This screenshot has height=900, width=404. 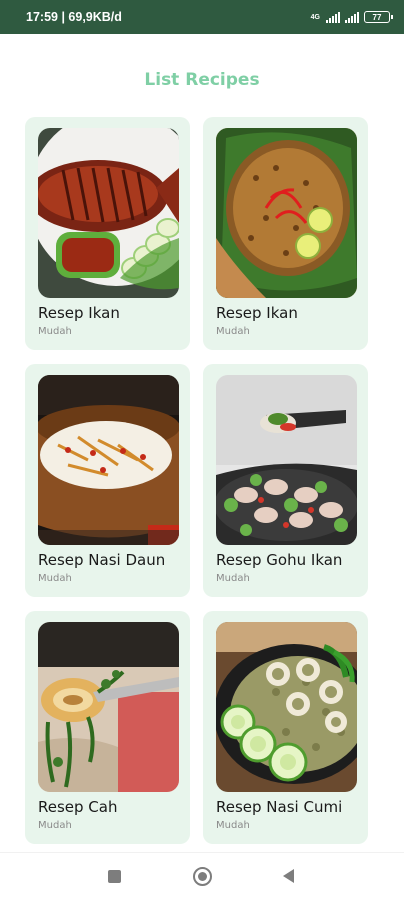 I want to click on recipe-image-fish-salad, so click(x=286, y=460).